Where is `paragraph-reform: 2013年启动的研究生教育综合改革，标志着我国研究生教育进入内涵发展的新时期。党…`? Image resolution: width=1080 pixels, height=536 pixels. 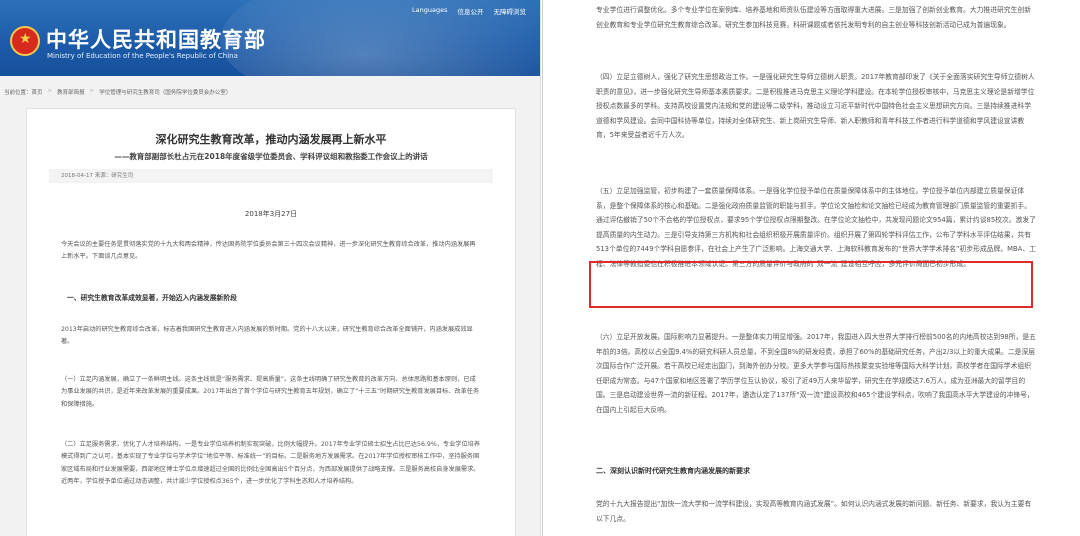
paragraph-reform: 2013年启动的研究生教育综合改革，标志着我国研究生教育进入内涵发展的新时期。党… is located at coordinates (267, 336).